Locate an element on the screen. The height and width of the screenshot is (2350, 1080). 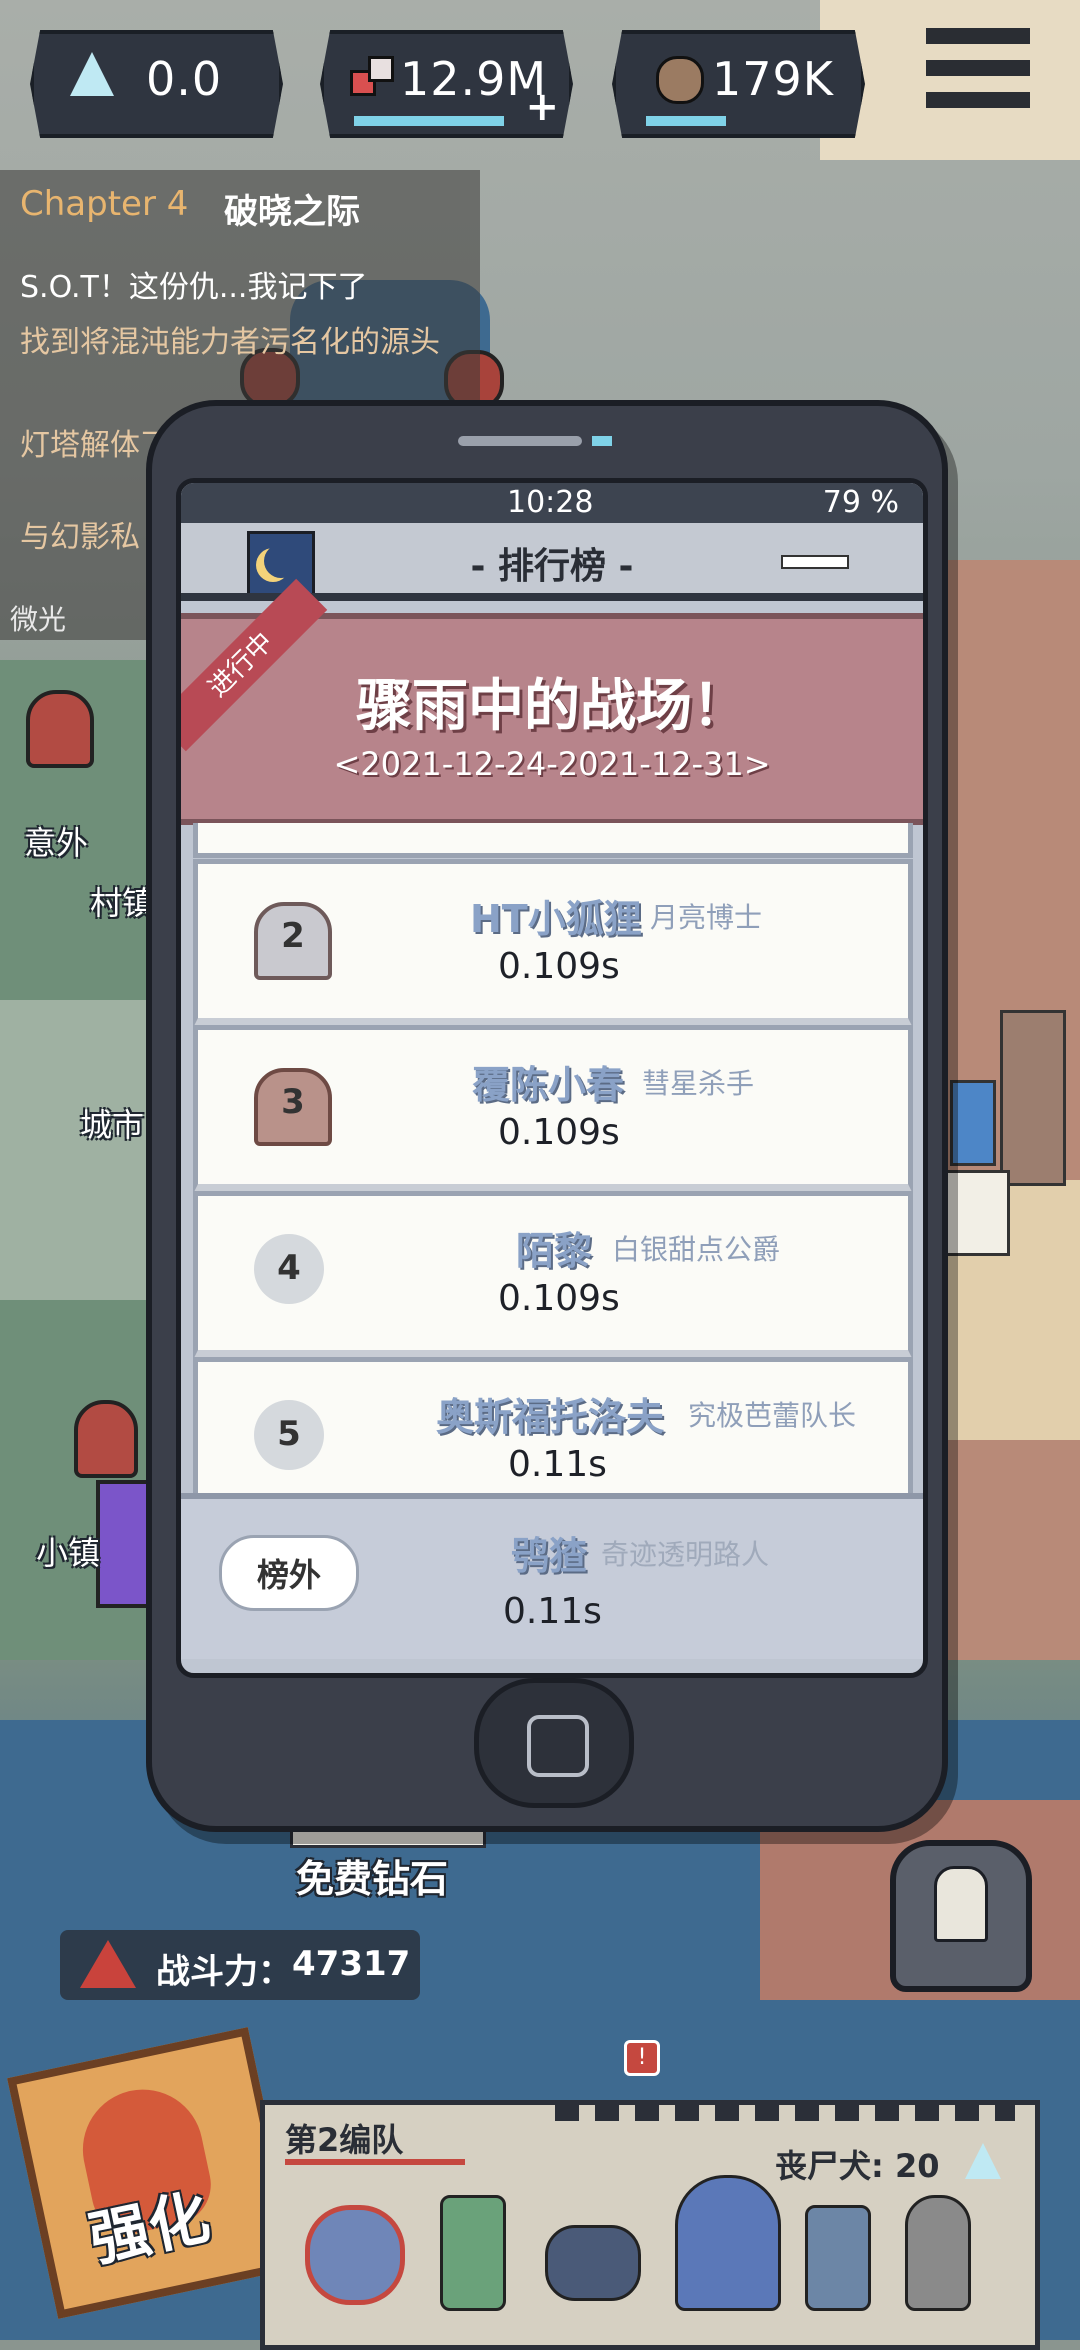
backpack-button is located at coordinates (961, 1916).